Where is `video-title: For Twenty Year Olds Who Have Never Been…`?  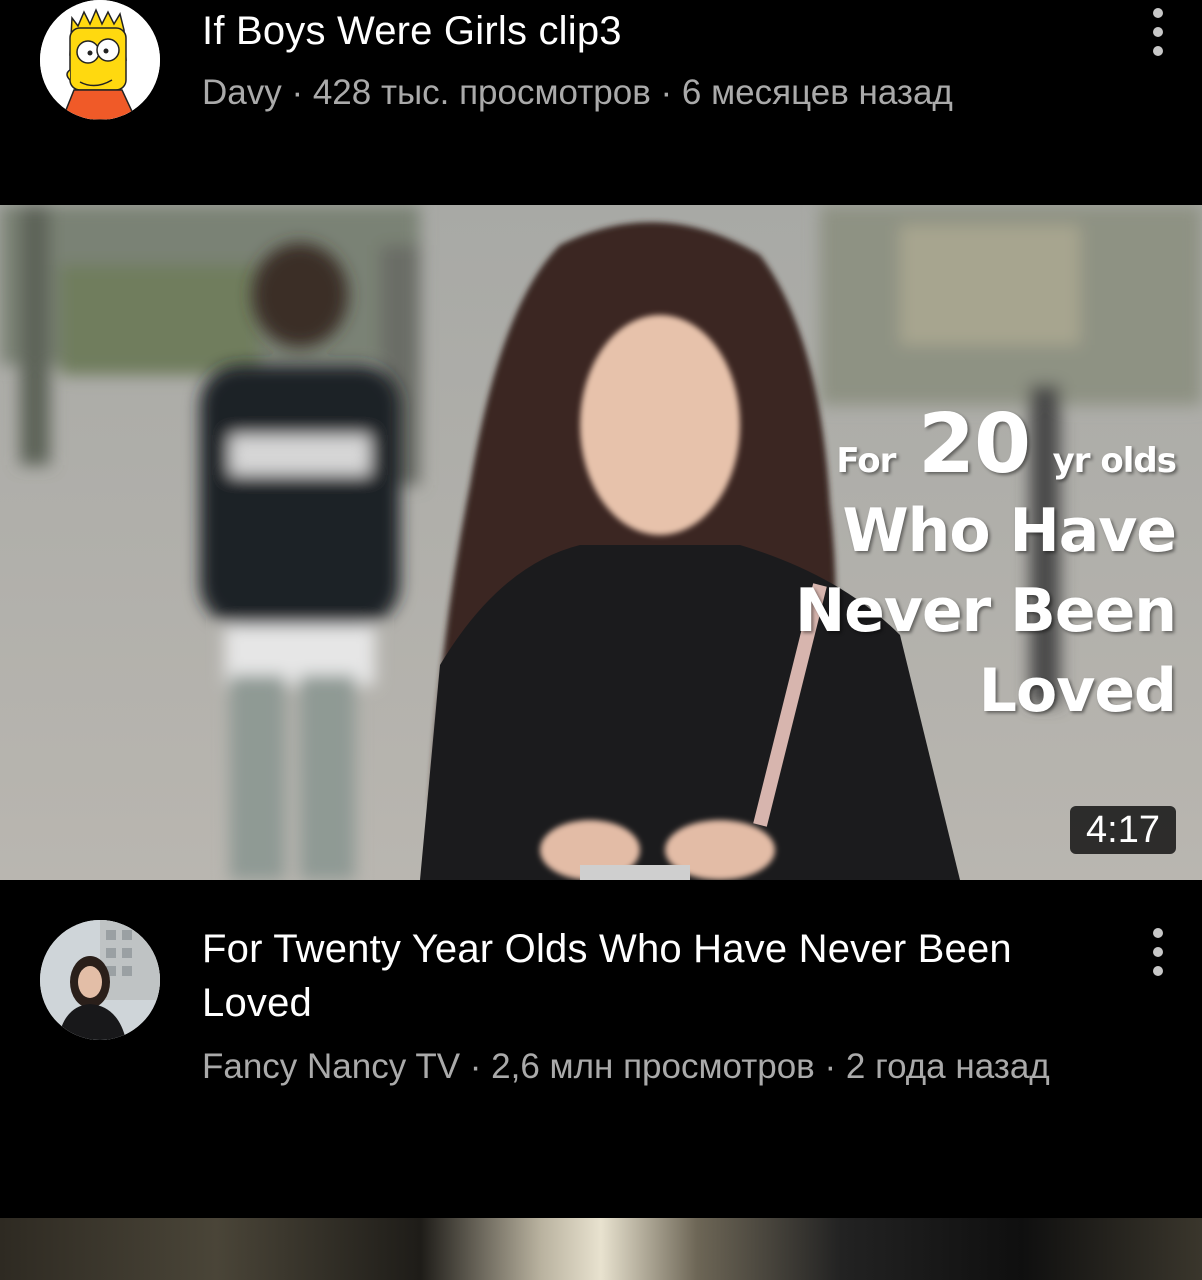 video-title: For Twenty Year Olds Who Have Never Been… is located at coordinates (662, 976).